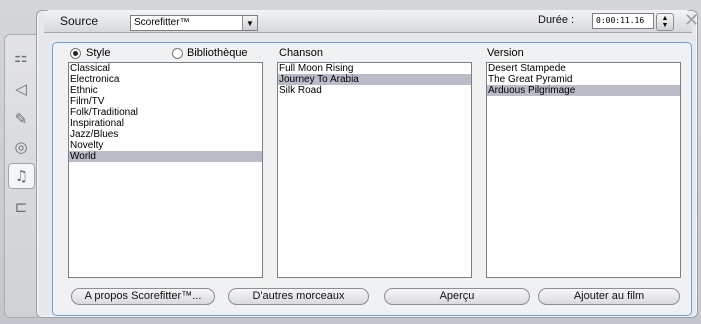 This screenshot has width=701, height=324. Describe the element at coordinates (75, 53) in the screenshot. I see `style-radio` at that location.